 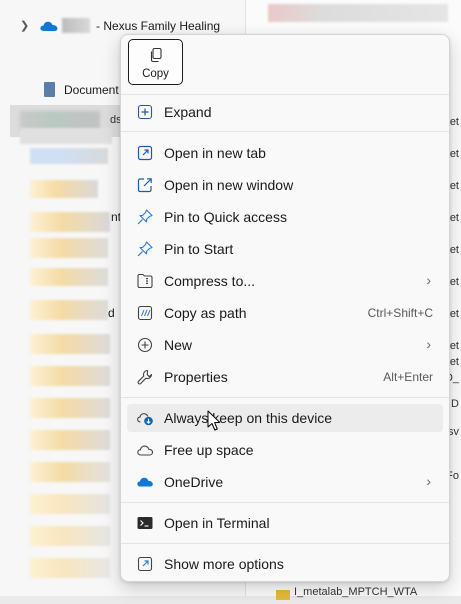 What do you see at coordinates (145, 281) in the screenshot?
I see `zip-icon` at bounding box center [145, 281].